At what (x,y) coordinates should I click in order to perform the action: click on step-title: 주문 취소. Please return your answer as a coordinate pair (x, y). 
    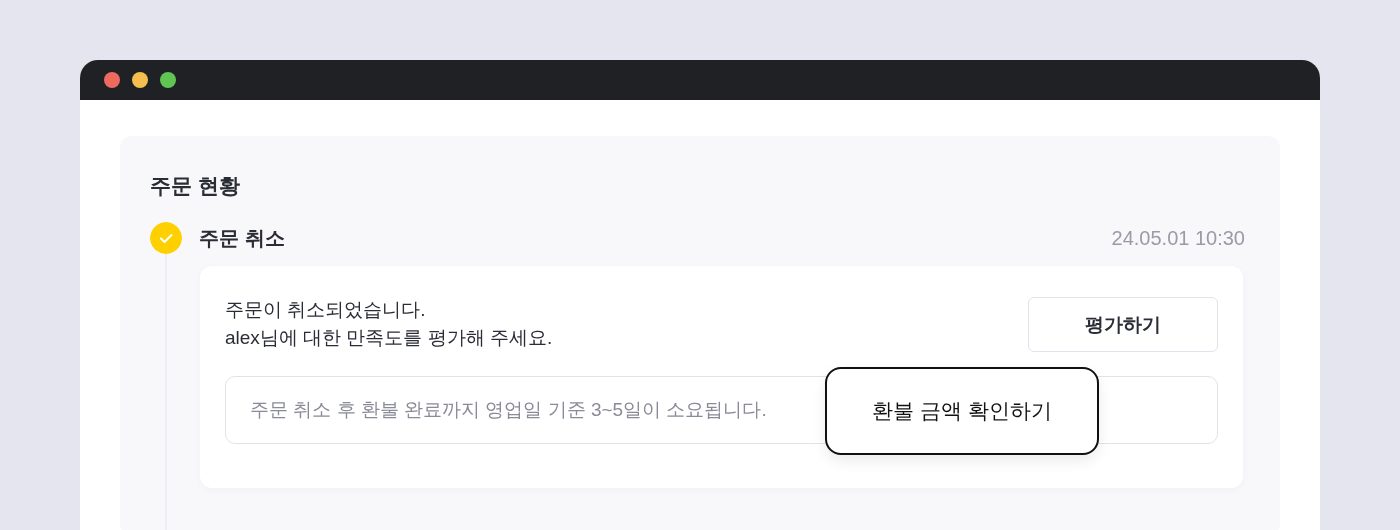
    Looking at the image, I should click on (242, 238).